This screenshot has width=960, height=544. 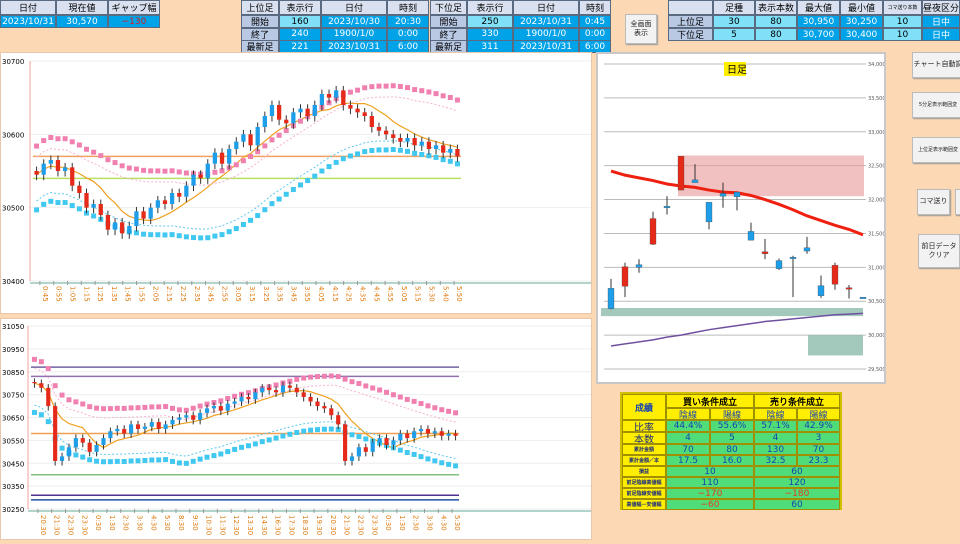 What do you see at coordinates (775, 449) in the screenshot?
I see `results-value: 130` at bounding box center [775, 449].